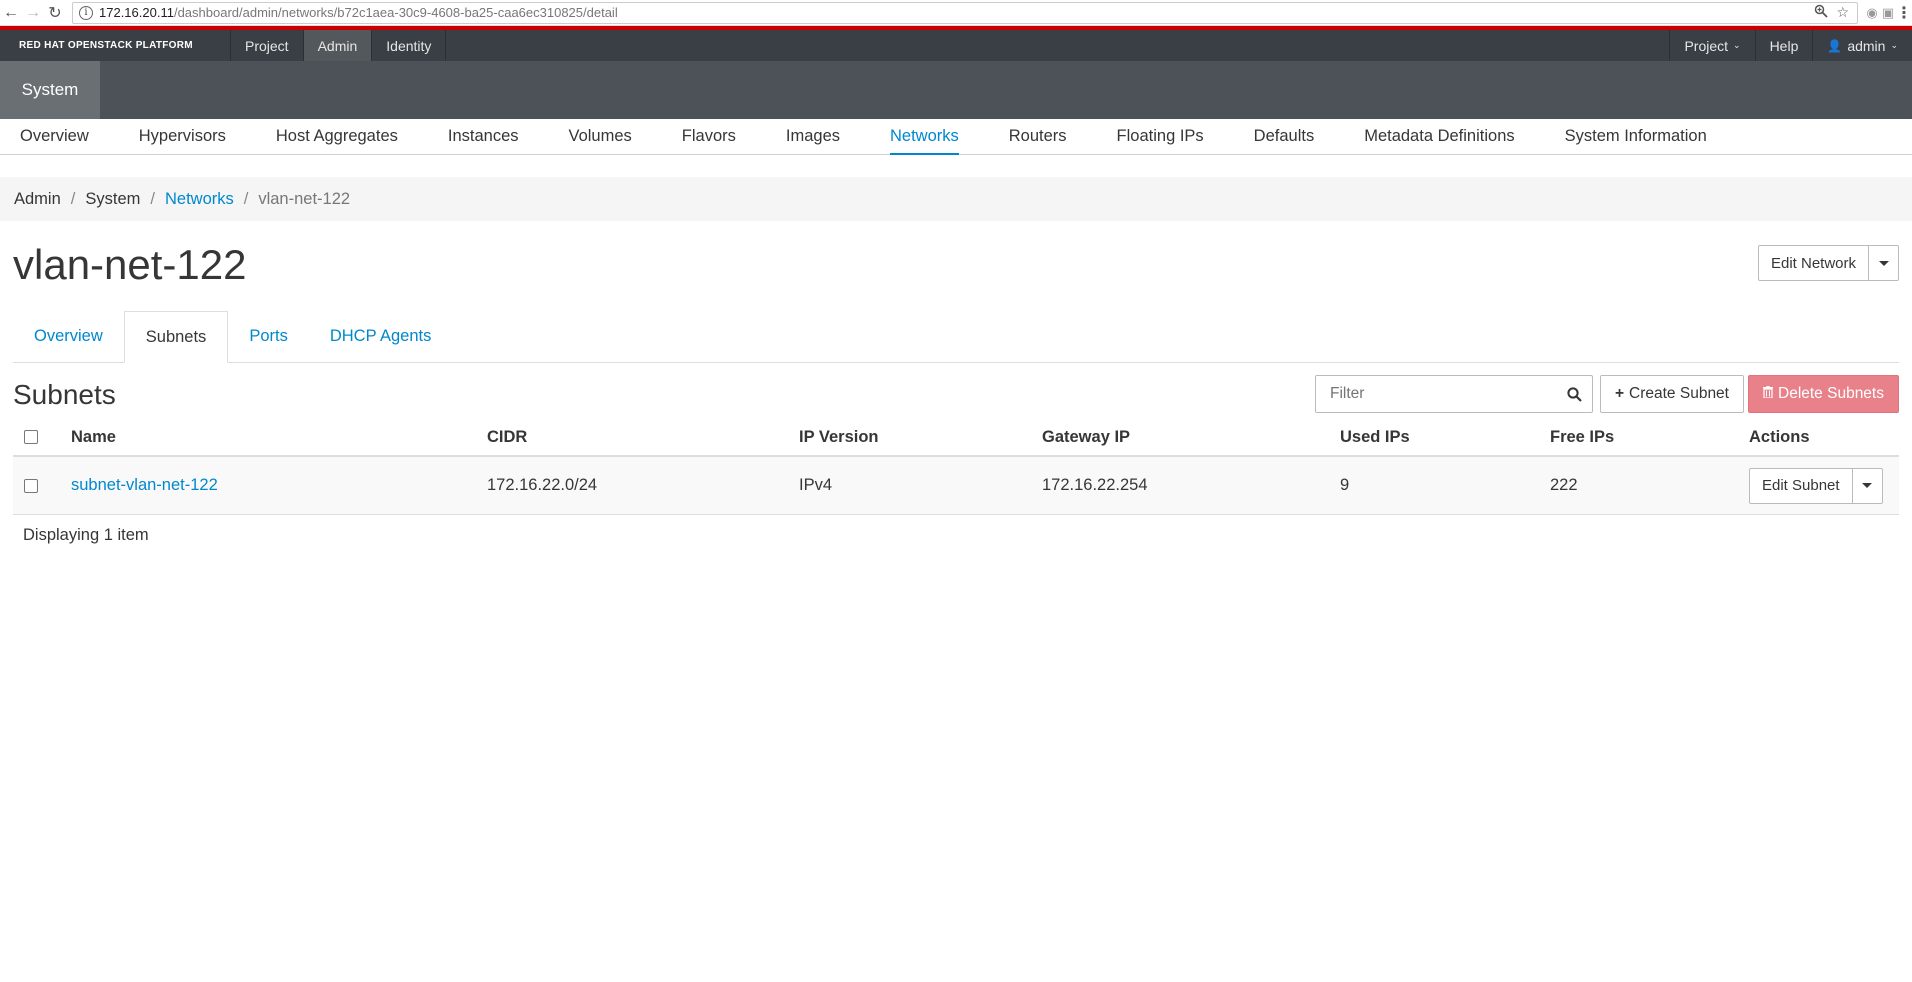 Image resolution: width=1912 pixels, height=982 pixels. What do you see at coordinates (1888, 13) in the screenshot?
I see `extension-box-icon: ▣` at bounding box center [1888, 13].